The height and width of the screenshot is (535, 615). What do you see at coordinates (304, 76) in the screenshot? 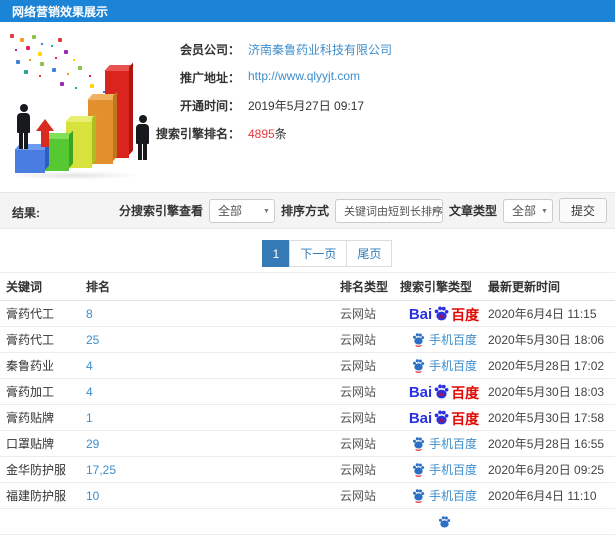
I see `promo-url-link: http://www.qlyyjt.com` at bounding box center [304, 76].